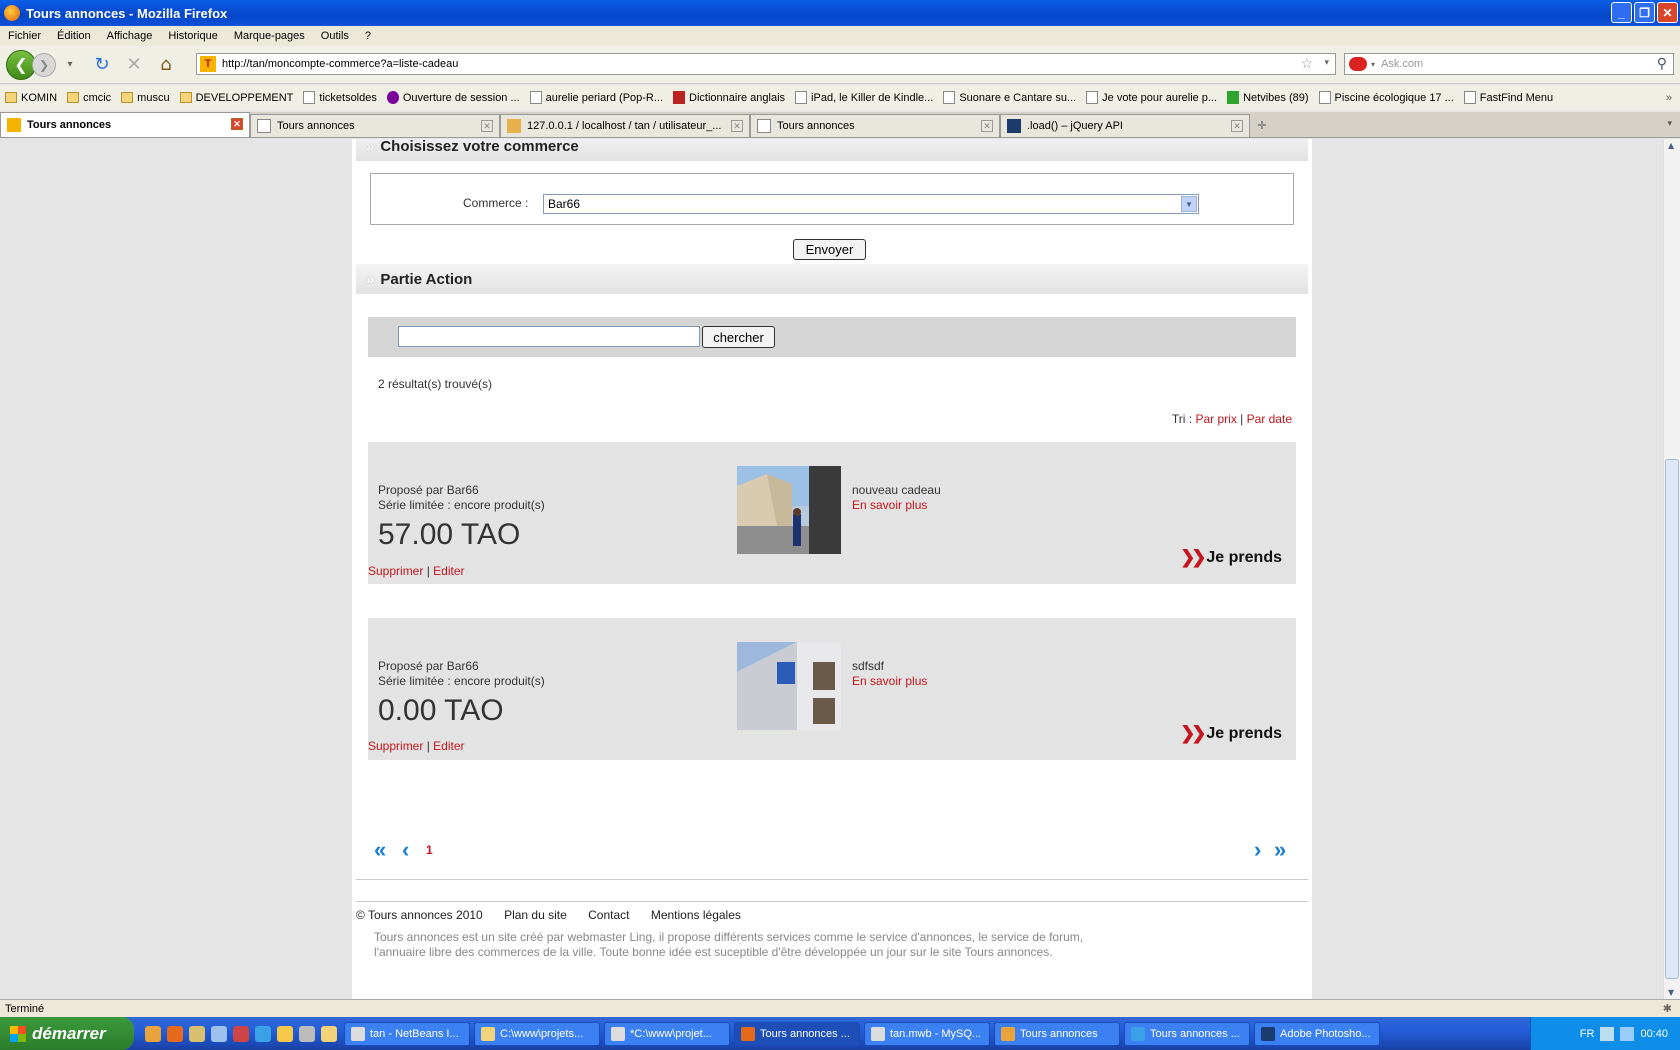 Image resolution: width=1680 pixels, height=1050 pixels. I want to click on menu-tools: Outils, so click(335, 36).